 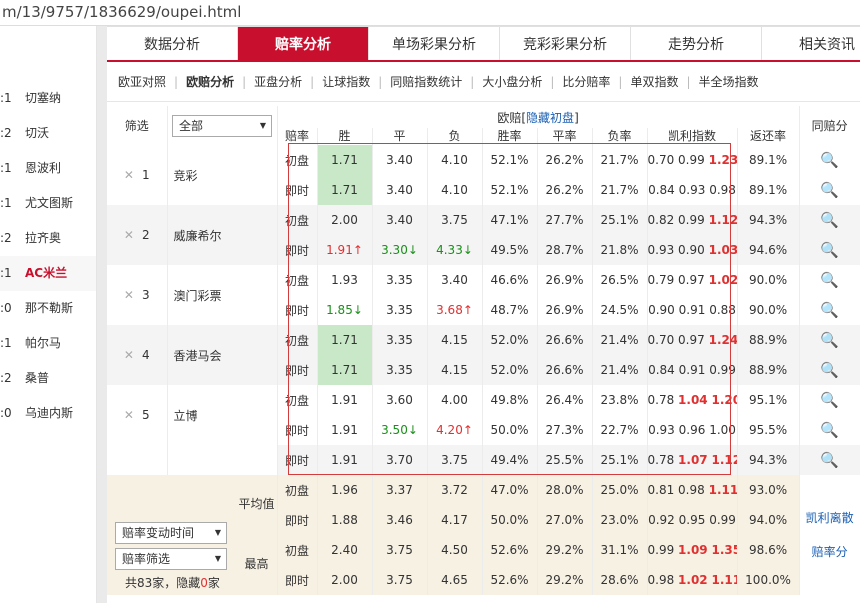 What do you see at coordinates (172, 43) in the screenshot?
I see `tab-0: 数据分析` at bounding box center [172, 43].